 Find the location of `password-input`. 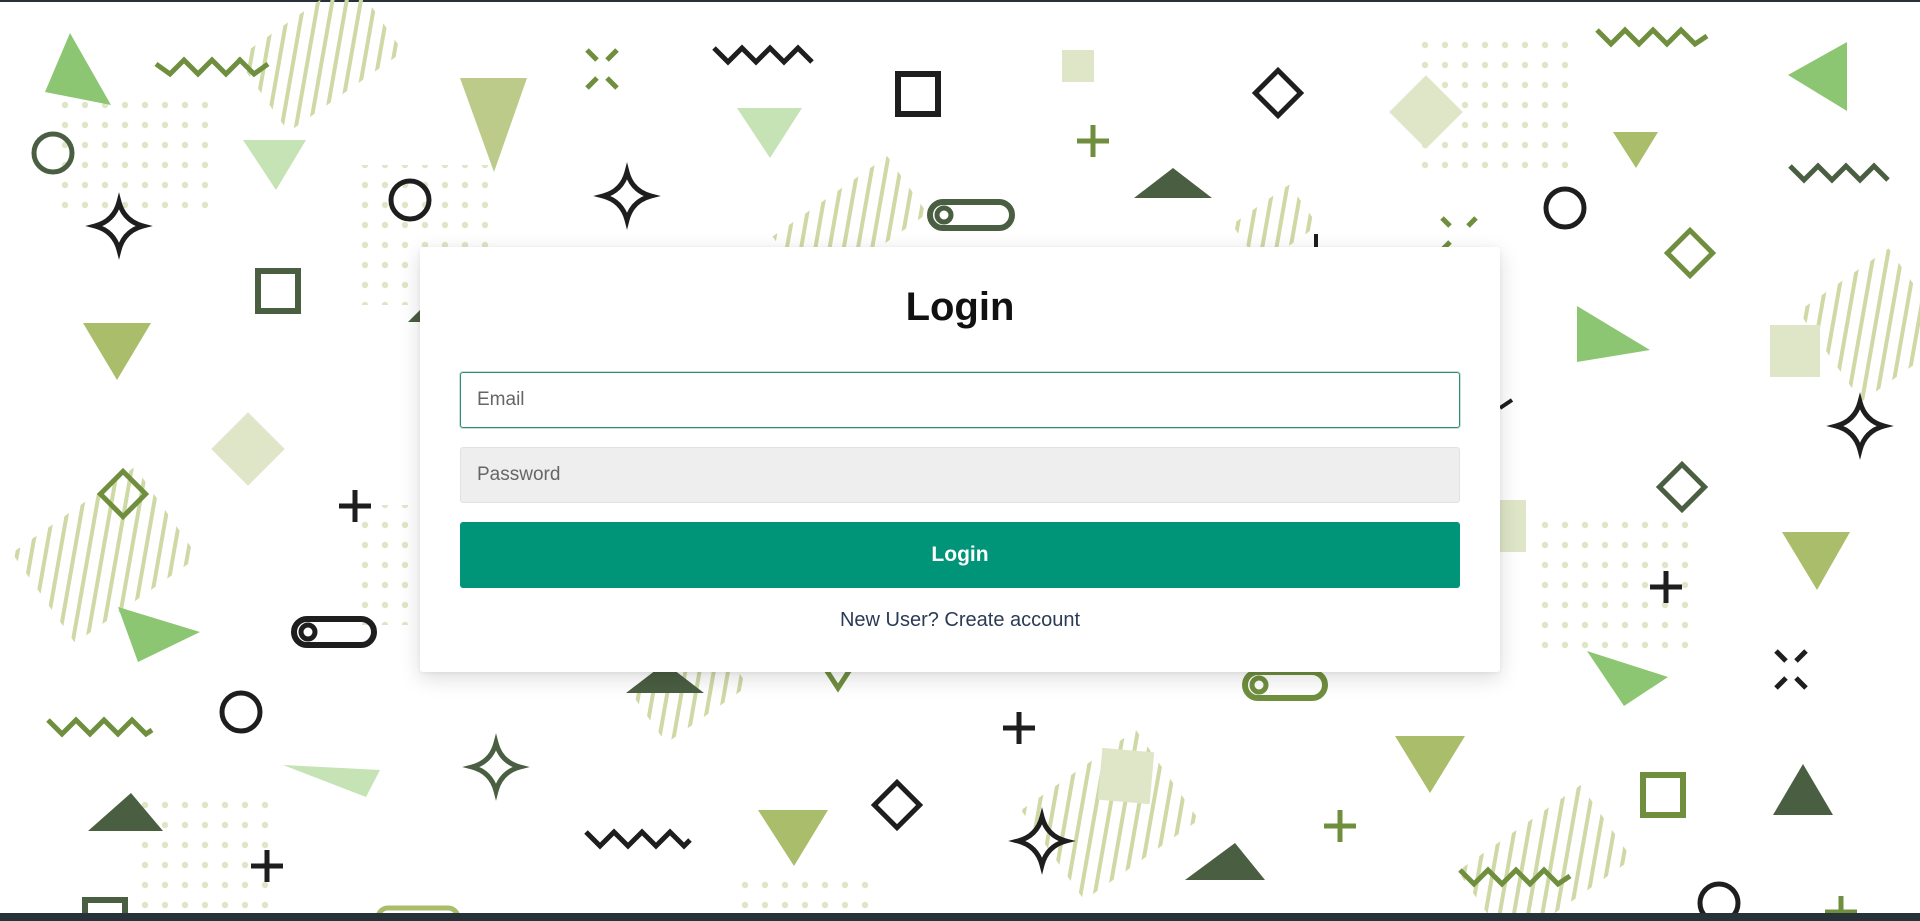

password-input is located at coordinates (960, 475).